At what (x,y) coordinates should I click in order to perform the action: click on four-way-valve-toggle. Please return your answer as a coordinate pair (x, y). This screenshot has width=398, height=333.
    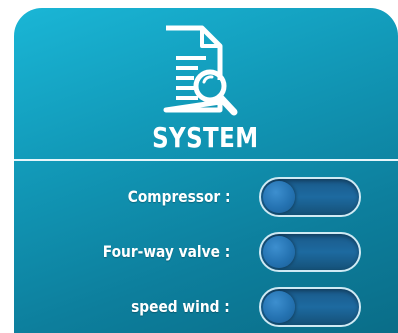
    Looking at the image, I should click on (310, 252).